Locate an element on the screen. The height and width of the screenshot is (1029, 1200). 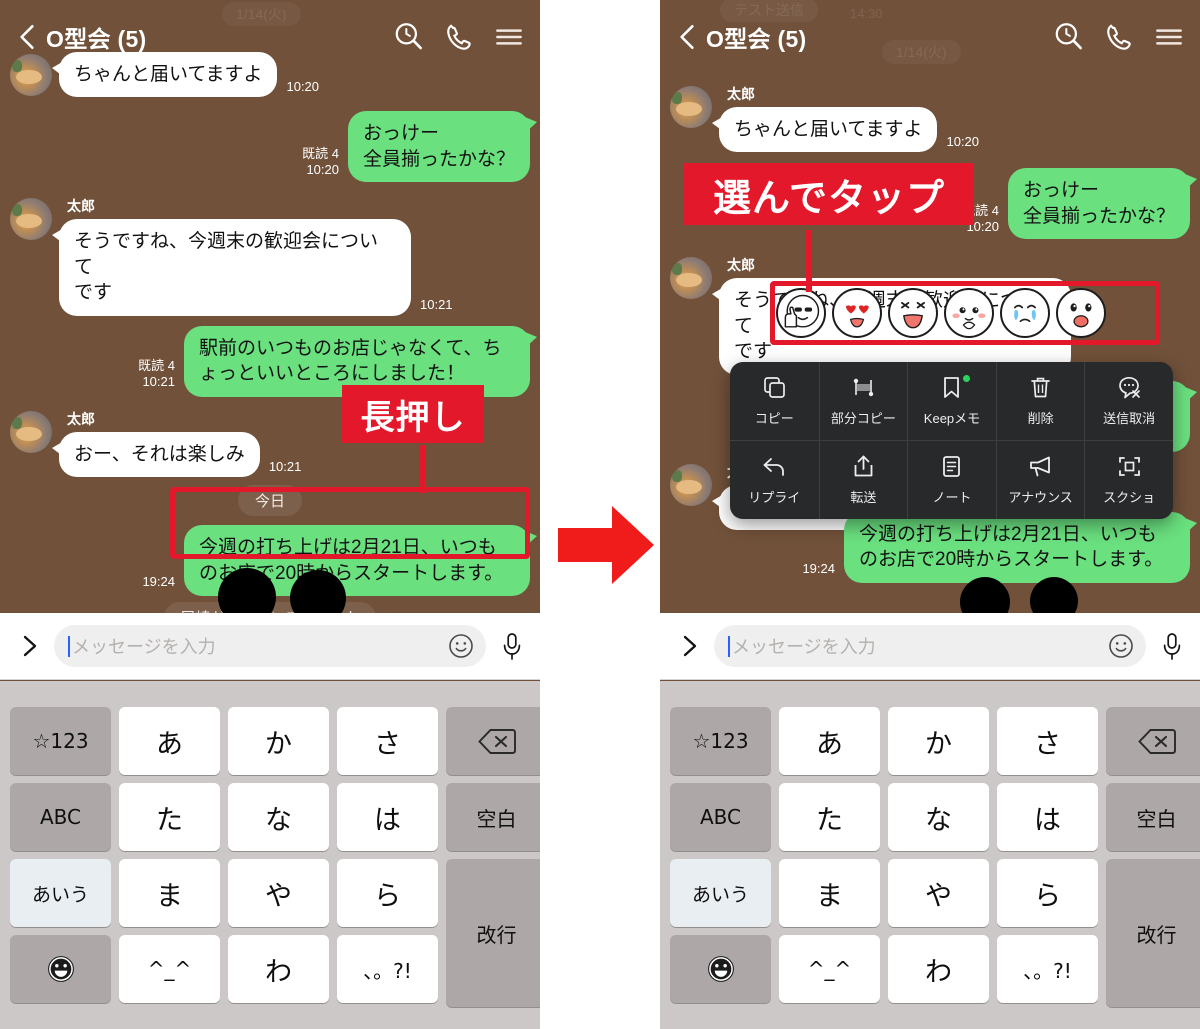
message-bubble: 今週の打ち上げは2月21日、いつものお店で20時からスタートします。 is located at coordinates (1020, 547).